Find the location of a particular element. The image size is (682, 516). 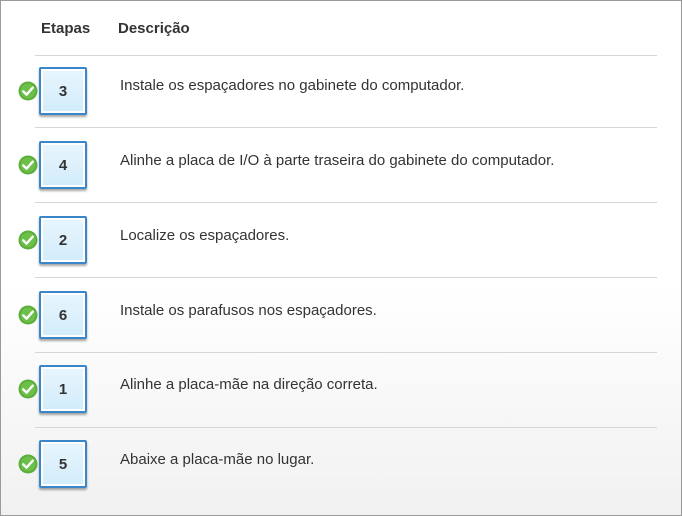

step-number-tile: 6 is located at coordinates (63, 315).